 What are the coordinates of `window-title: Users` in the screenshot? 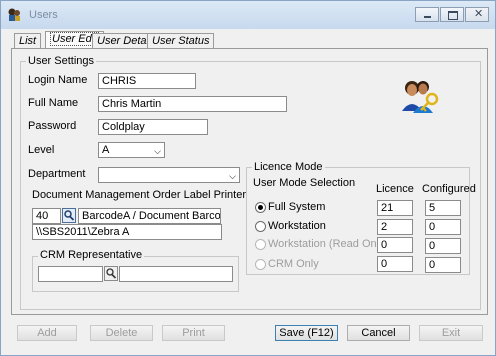 It's located at (43, 15).